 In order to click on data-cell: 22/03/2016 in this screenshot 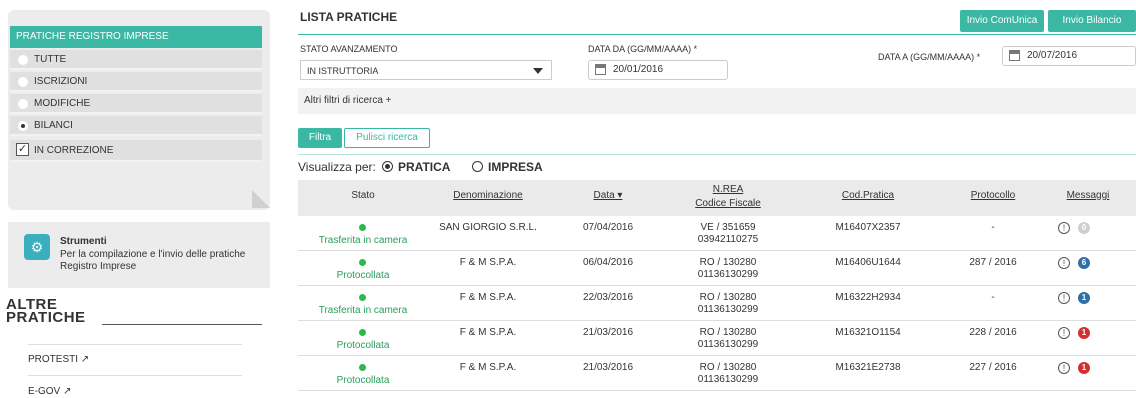, I will do `click(608, 297)`.